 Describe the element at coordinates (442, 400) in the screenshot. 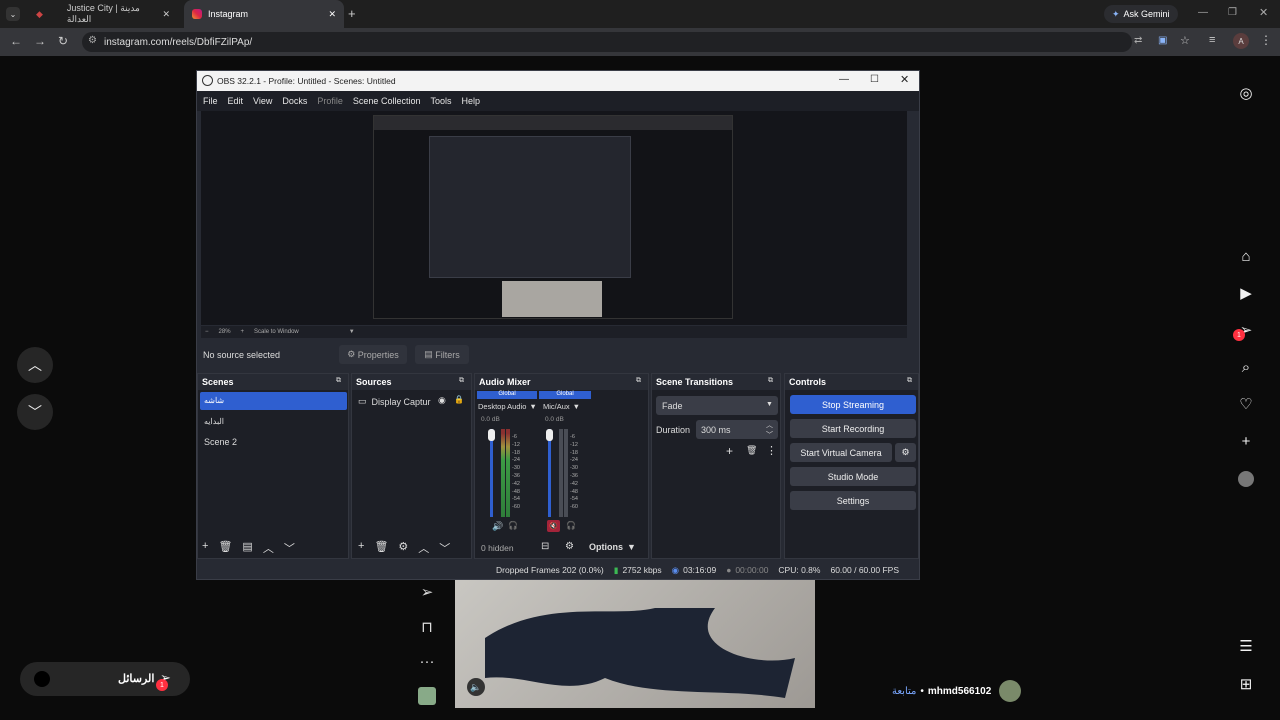

I see `eye-icon: ◉` at that location.